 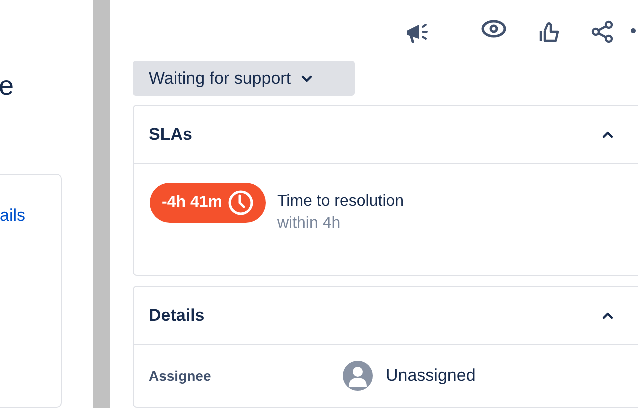 I want to click on share-icon, so click(x=603, y=32).